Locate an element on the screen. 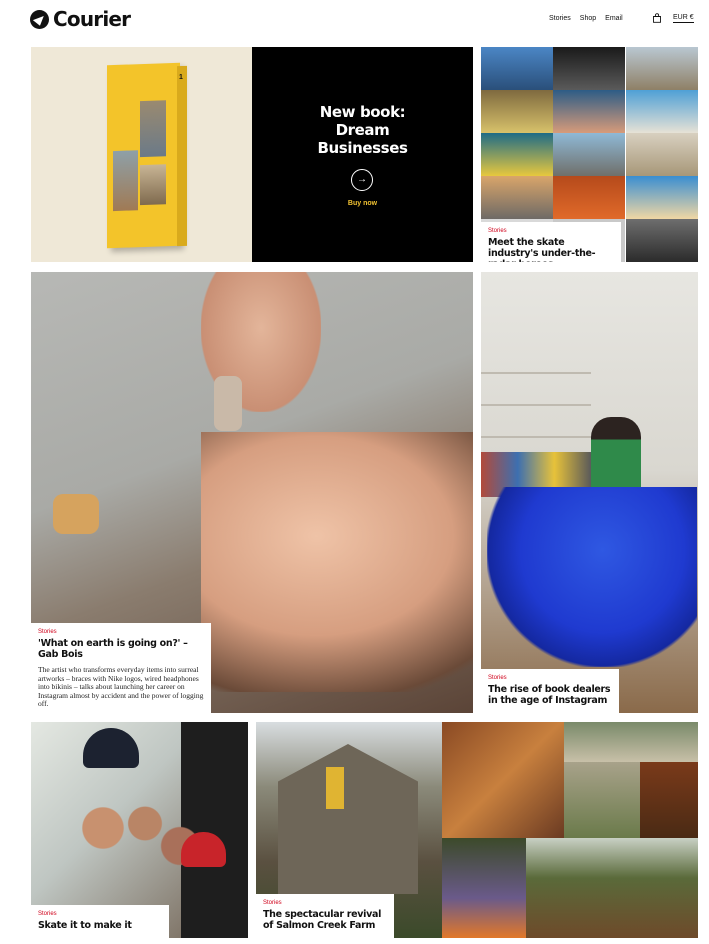 The width and height of the screenshot is (709, 944). book-promo: New book: Dream Businesses → Buy now is located at coordinates (362, 154).